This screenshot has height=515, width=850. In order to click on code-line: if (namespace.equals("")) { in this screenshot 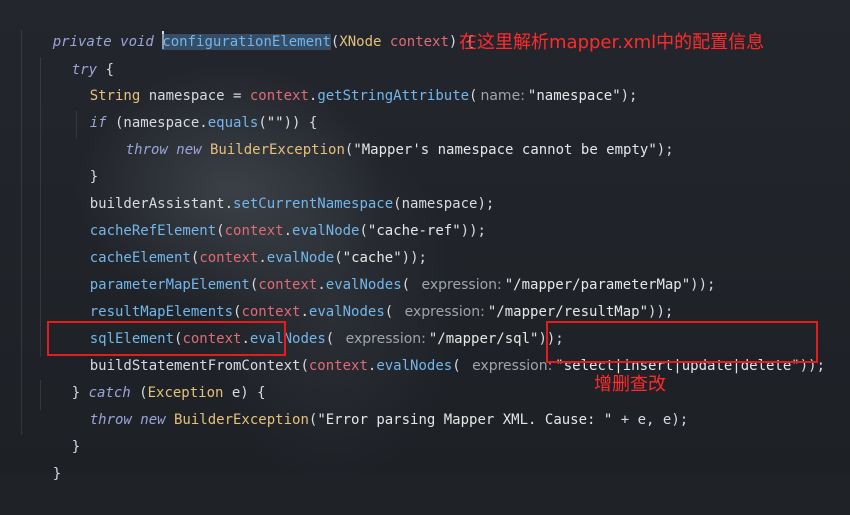, I will do `click(187, 107)`.